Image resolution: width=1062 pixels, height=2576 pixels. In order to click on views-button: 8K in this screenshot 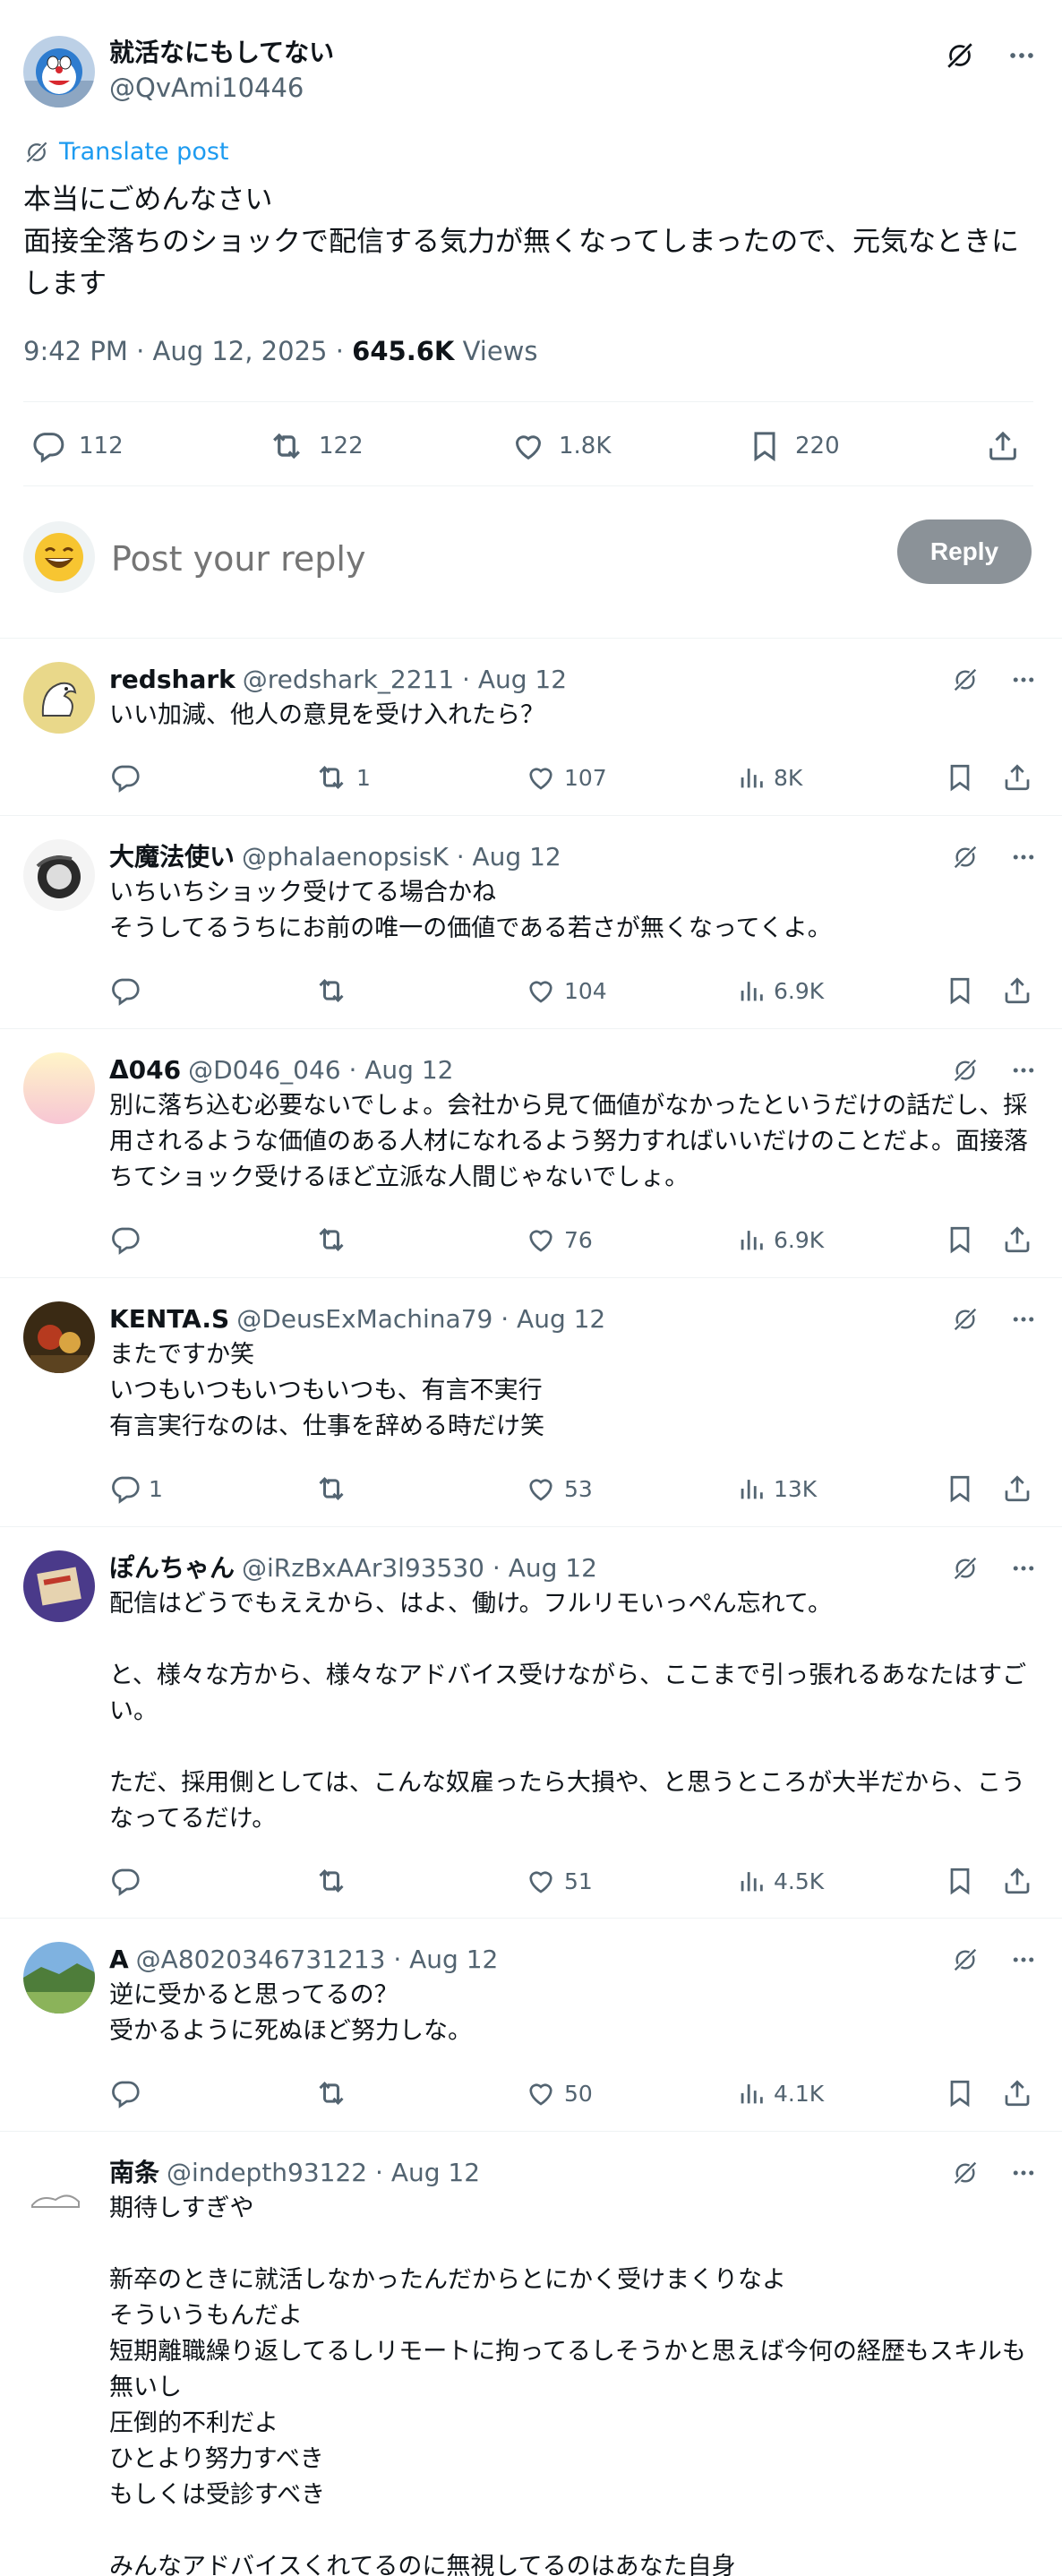, I will do `click(769, 777)`.